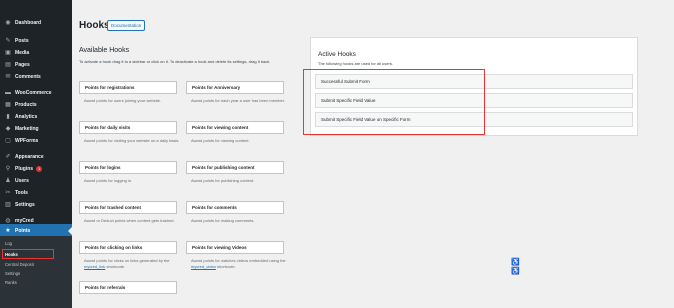 This screenshot has width=674, height=308. What do you see at coordinates (8, 129) in the screenshot?
I see `marketing-icon: ◆` at bounding box center [8, 129].